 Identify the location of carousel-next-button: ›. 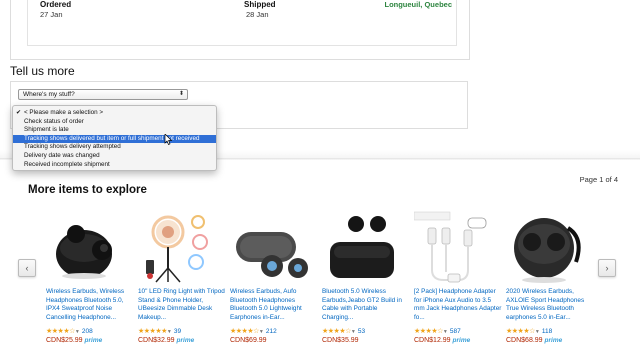
(607, 268).